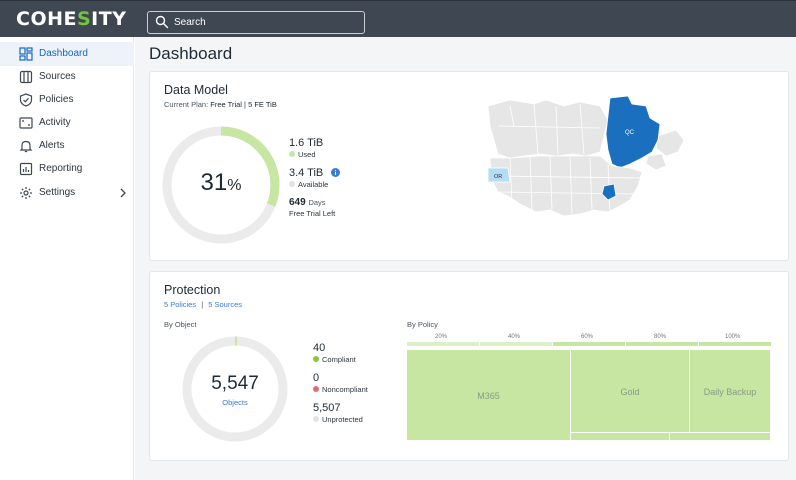  I want to click on sidebar-item-activity: Activity, so click(67, 123).